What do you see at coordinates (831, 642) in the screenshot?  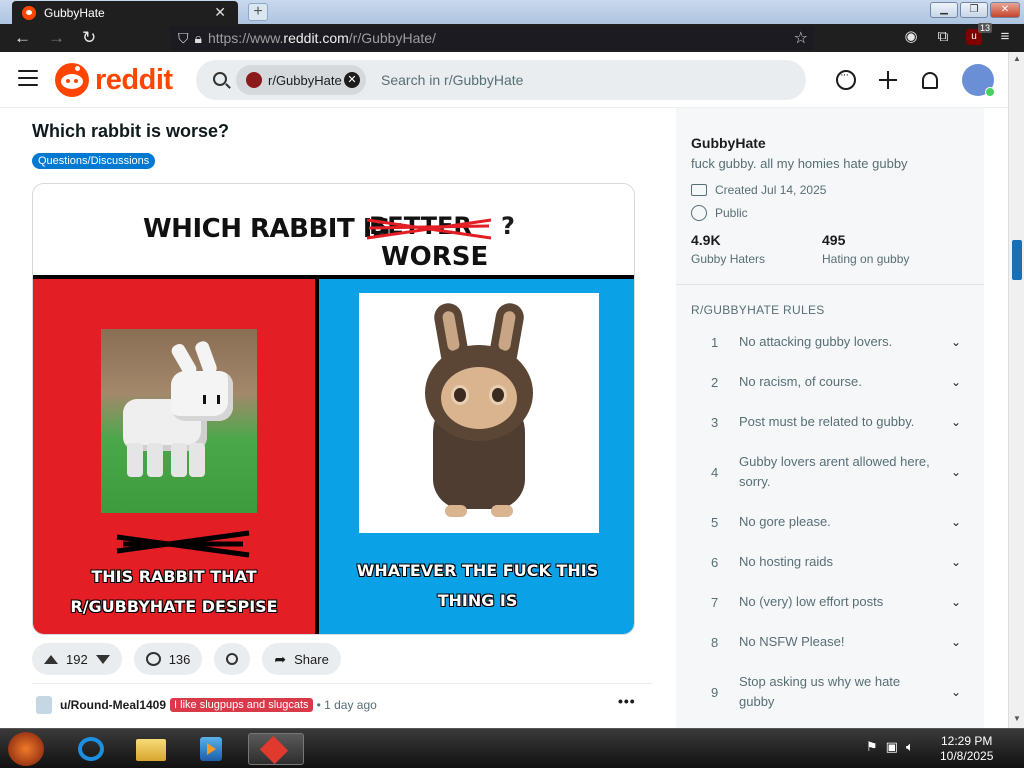 I see `rule-item: 8 No NSFW Please! ⌄` at bounding box center [831, 642].